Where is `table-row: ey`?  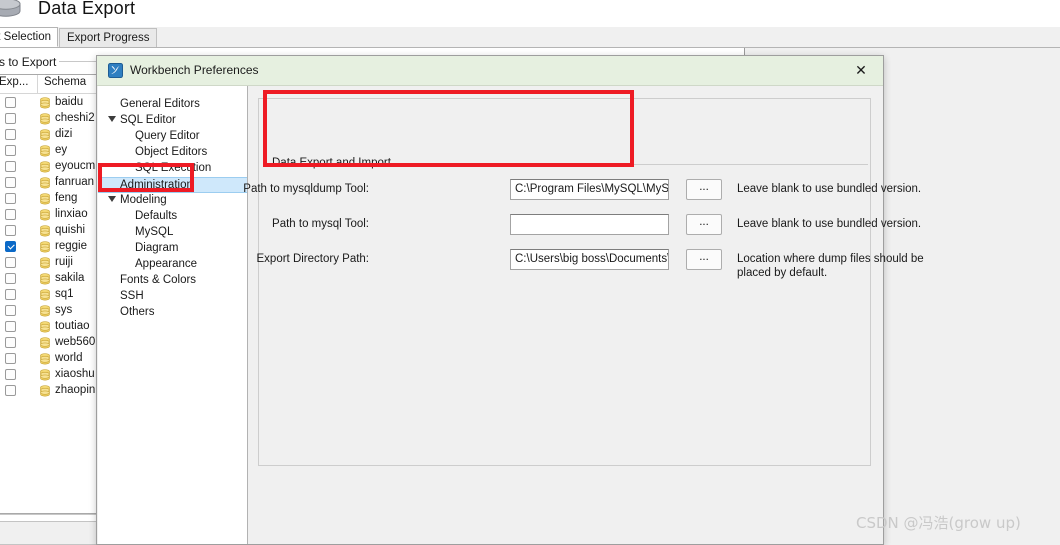 table-row: ey is located at coordinates (48, 151).